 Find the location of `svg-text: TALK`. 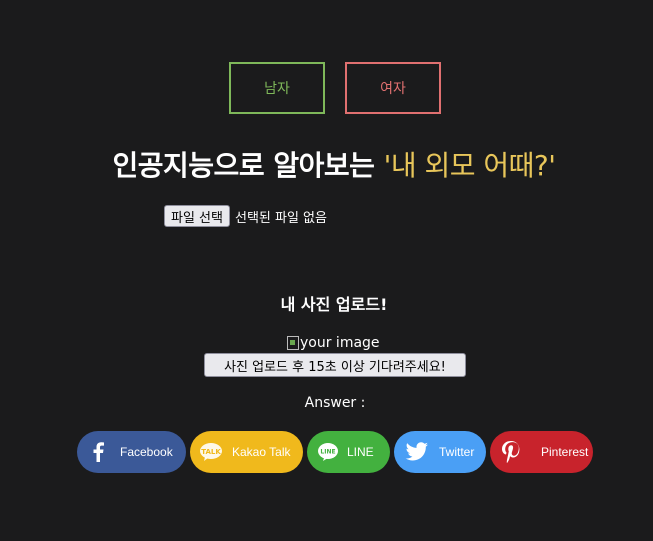

svg-text: TALK is located at coordinates (211, 452).